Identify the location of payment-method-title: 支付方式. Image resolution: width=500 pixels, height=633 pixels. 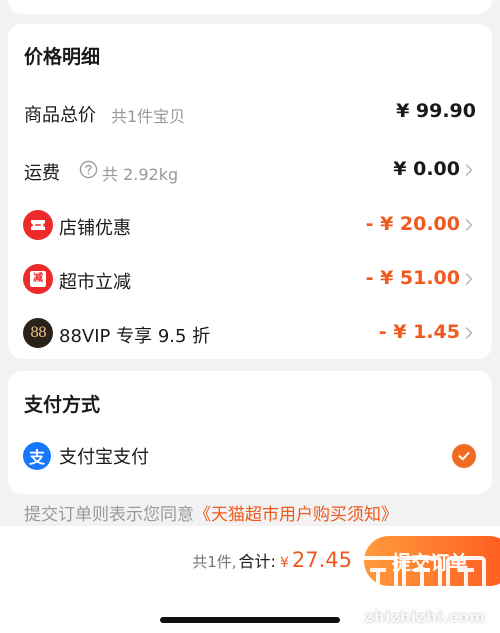
(62, 405).